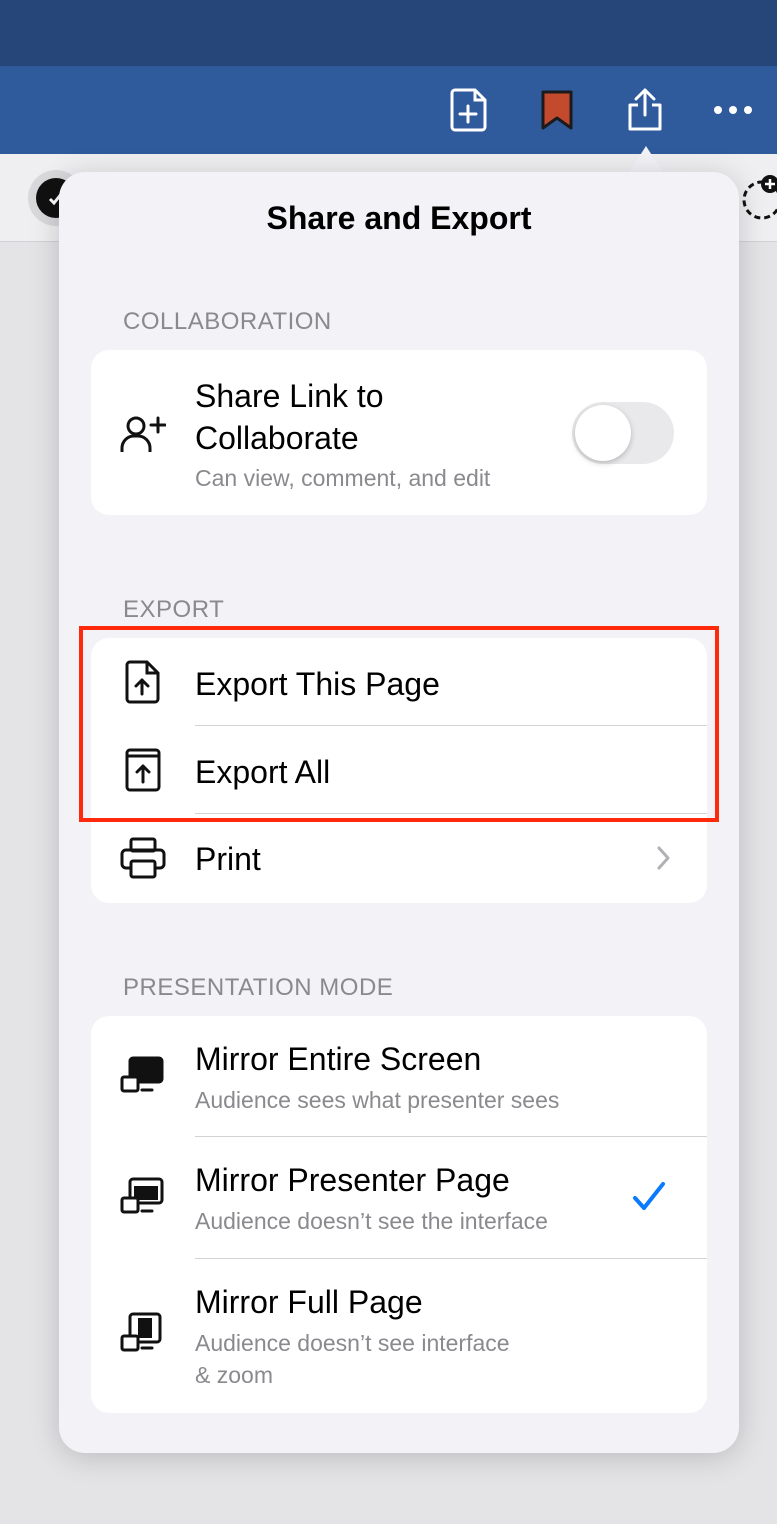  I want to click on share-link-title-line2: Collaborate, so click(277, 438).